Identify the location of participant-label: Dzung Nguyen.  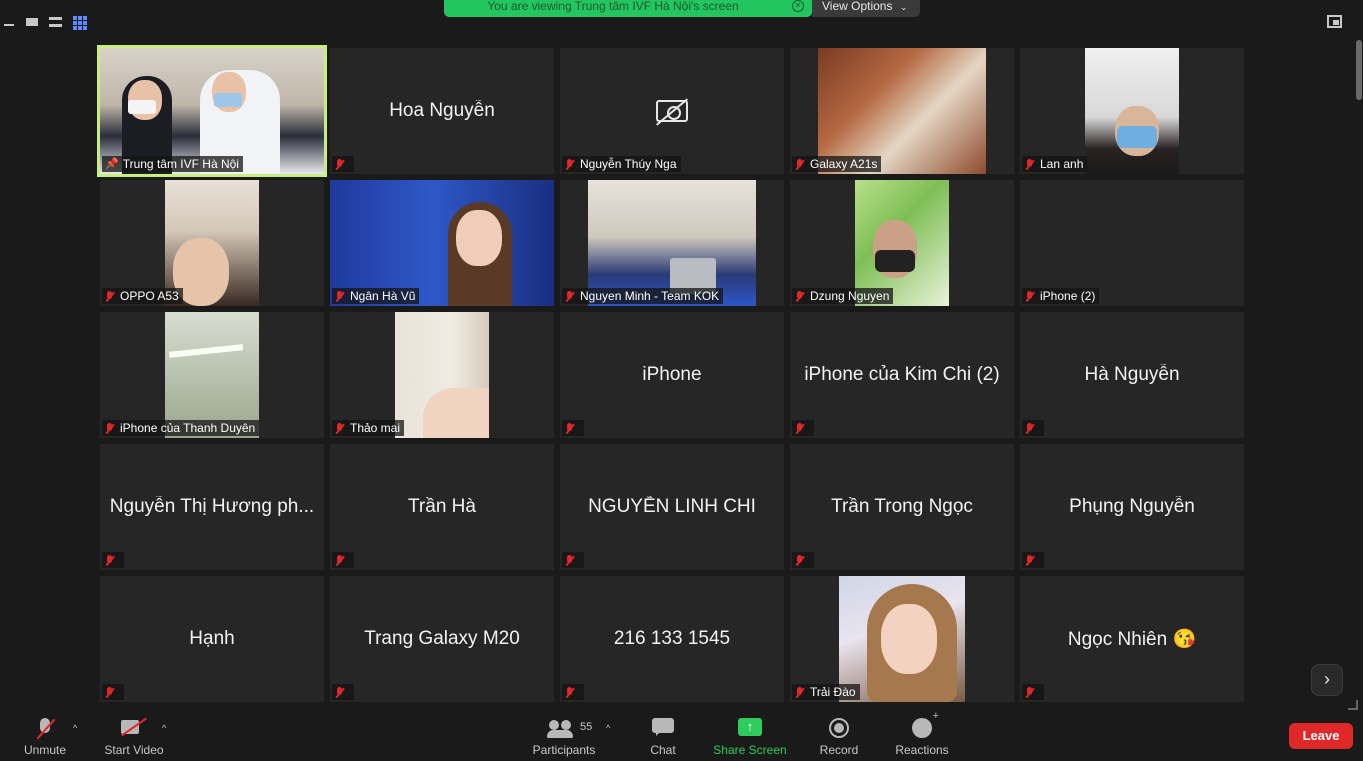
(843, 296).